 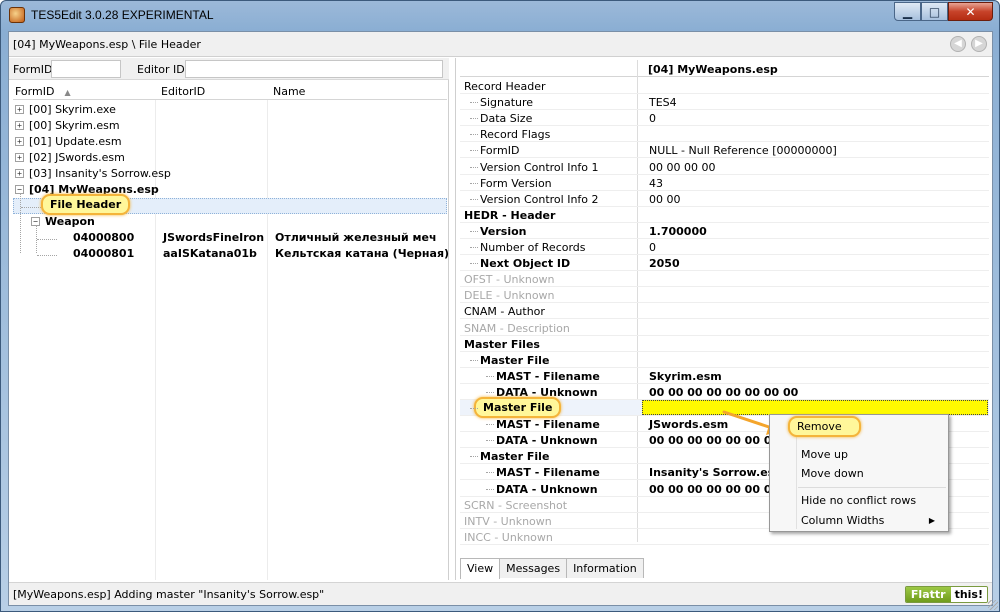 I want to click on menu-item-move-up: Move up, so click(x=824, y=454).